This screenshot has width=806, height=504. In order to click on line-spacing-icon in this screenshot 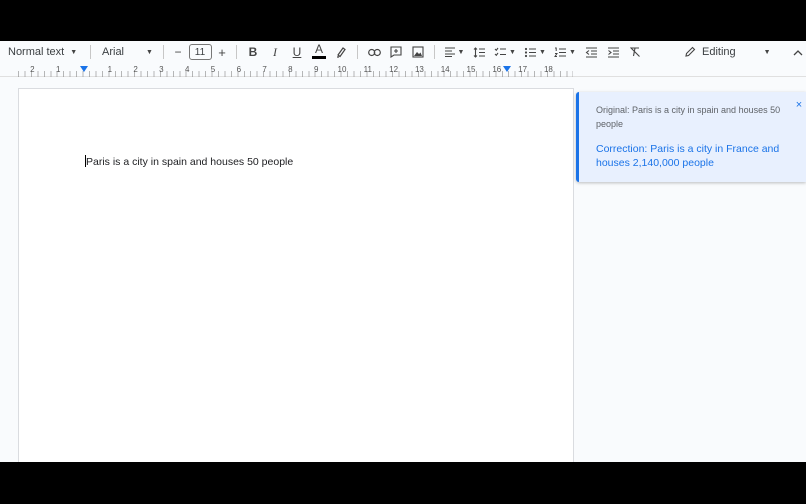, I will do `click(479, 52)`.